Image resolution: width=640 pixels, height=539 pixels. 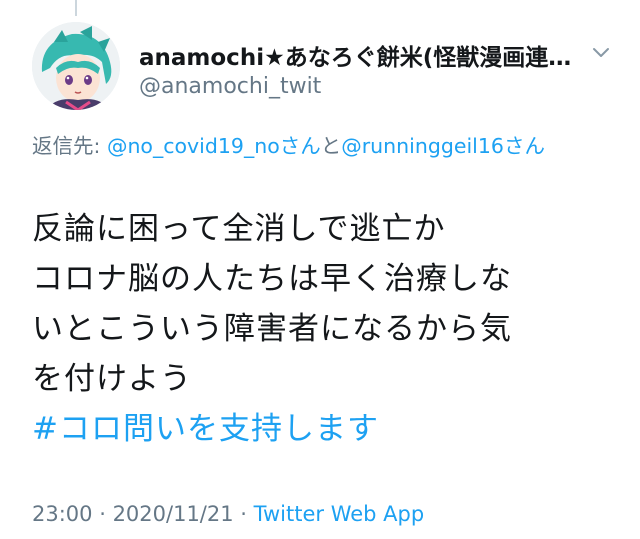 What do you see at coordinates (339, 514) in the screenshot?
I see `tweet-source-link: Twitter Web App` at bounding box center [339, 514].